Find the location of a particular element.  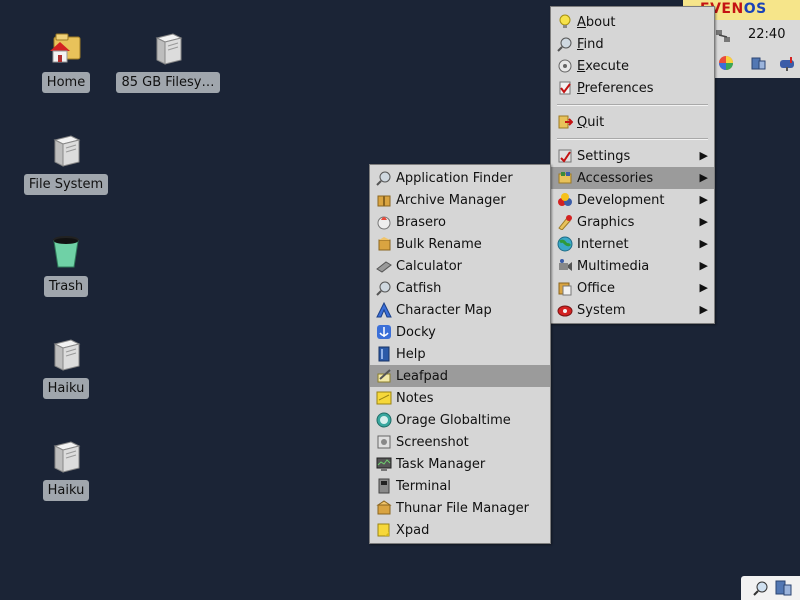

desktop-icon-file-system: File System is located at coordinates (66, 162).